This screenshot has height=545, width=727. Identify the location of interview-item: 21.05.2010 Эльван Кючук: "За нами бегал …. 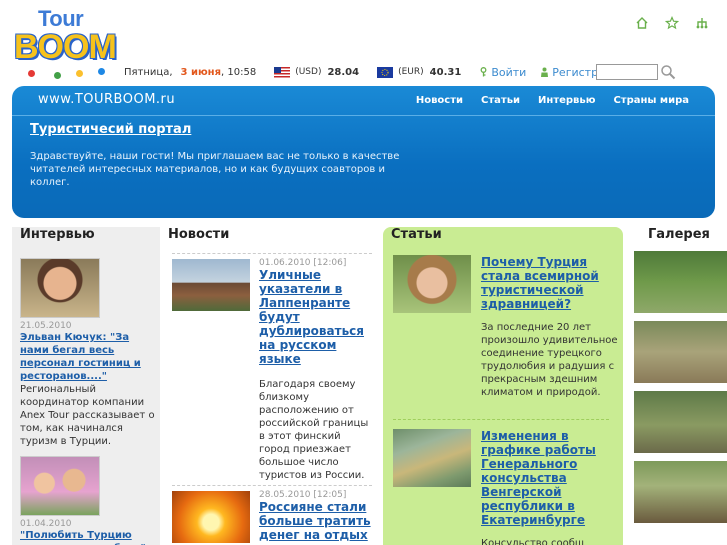
(88, 353).